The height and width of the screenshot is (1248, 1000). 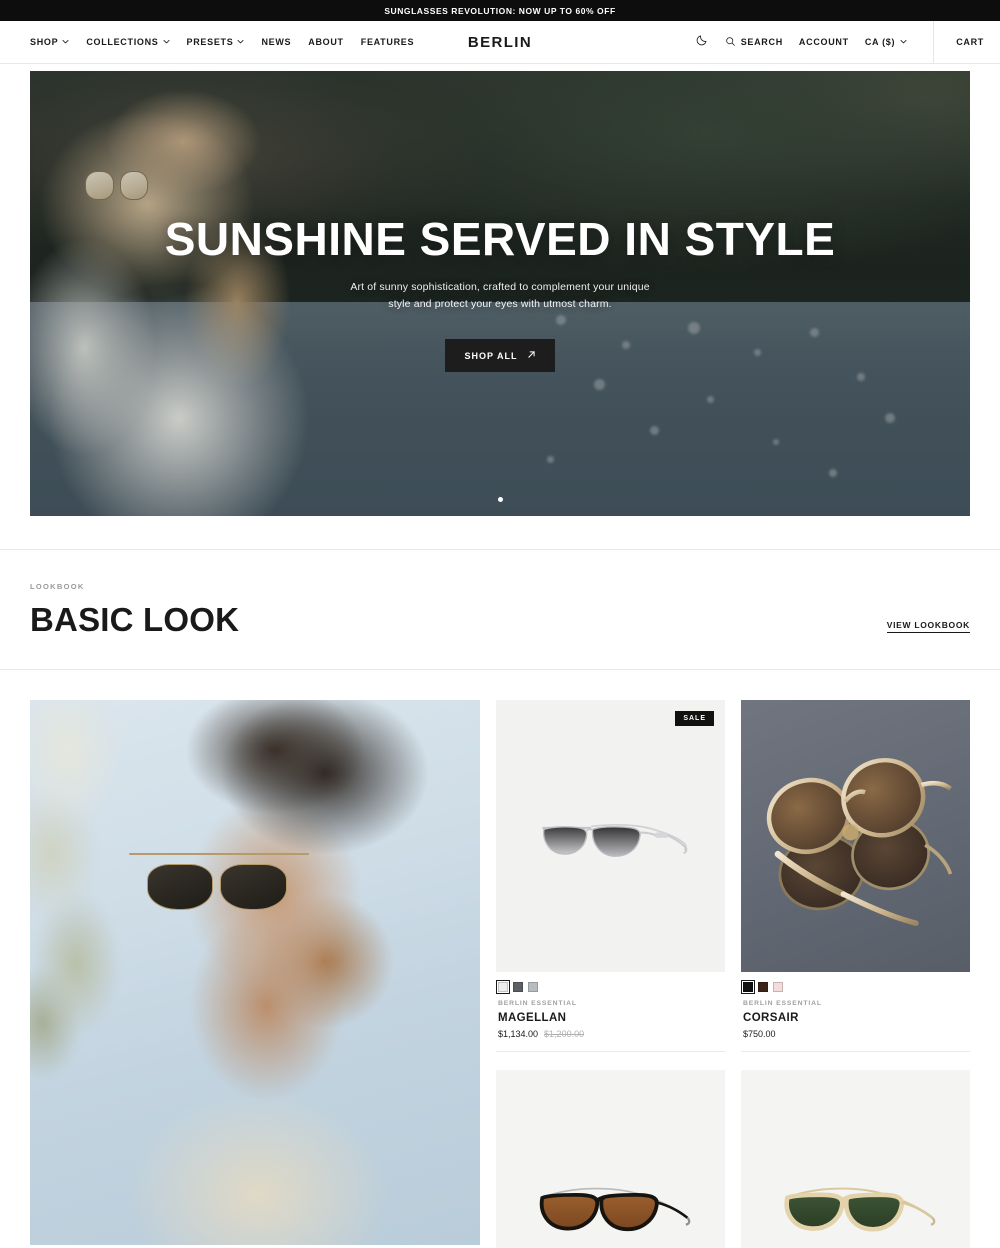 I want to click on nav-item-shop: SHOP, so click(x=49, y=42).